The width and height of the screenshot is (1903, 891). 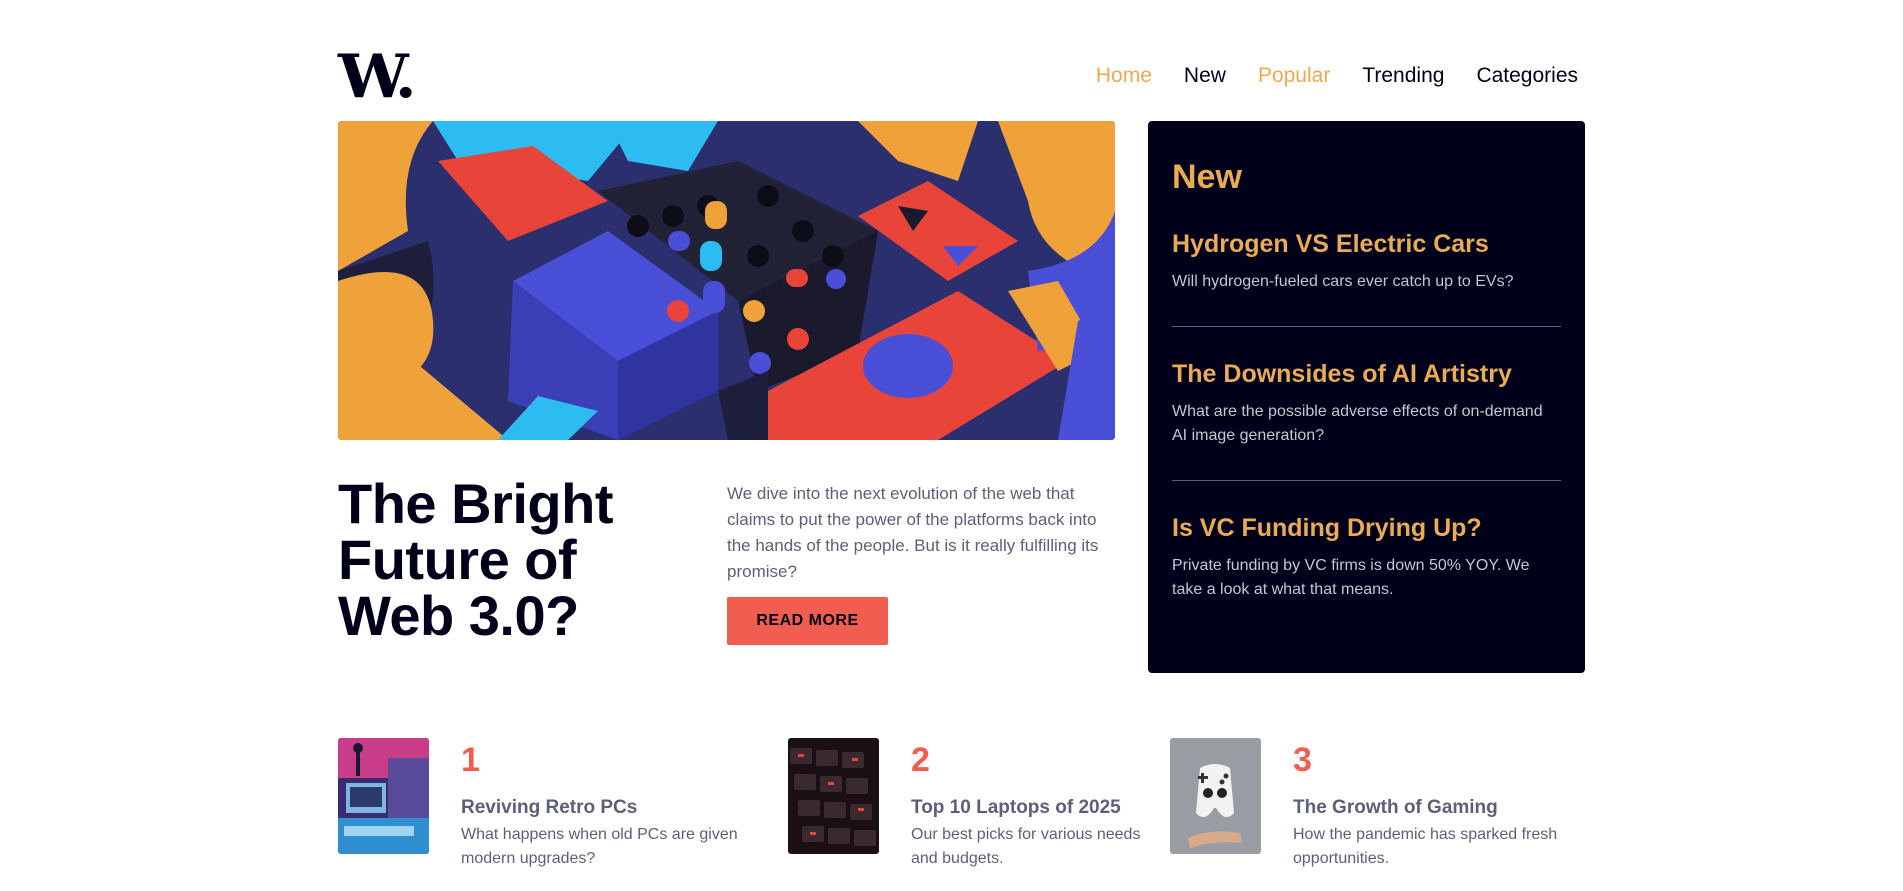 I want to click on ranked-article-title: Top 10 Laptops of 2025, so click(x=1036, y=808).